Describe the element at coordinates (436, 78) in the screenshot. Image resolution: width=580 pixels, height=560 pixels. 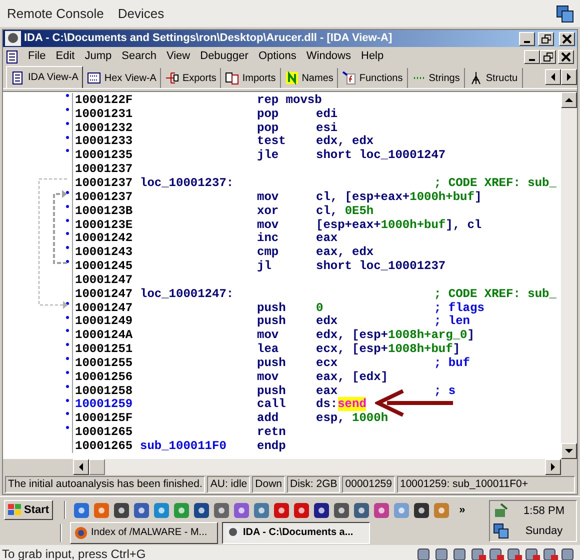
I see `tab: Strings` at that location.